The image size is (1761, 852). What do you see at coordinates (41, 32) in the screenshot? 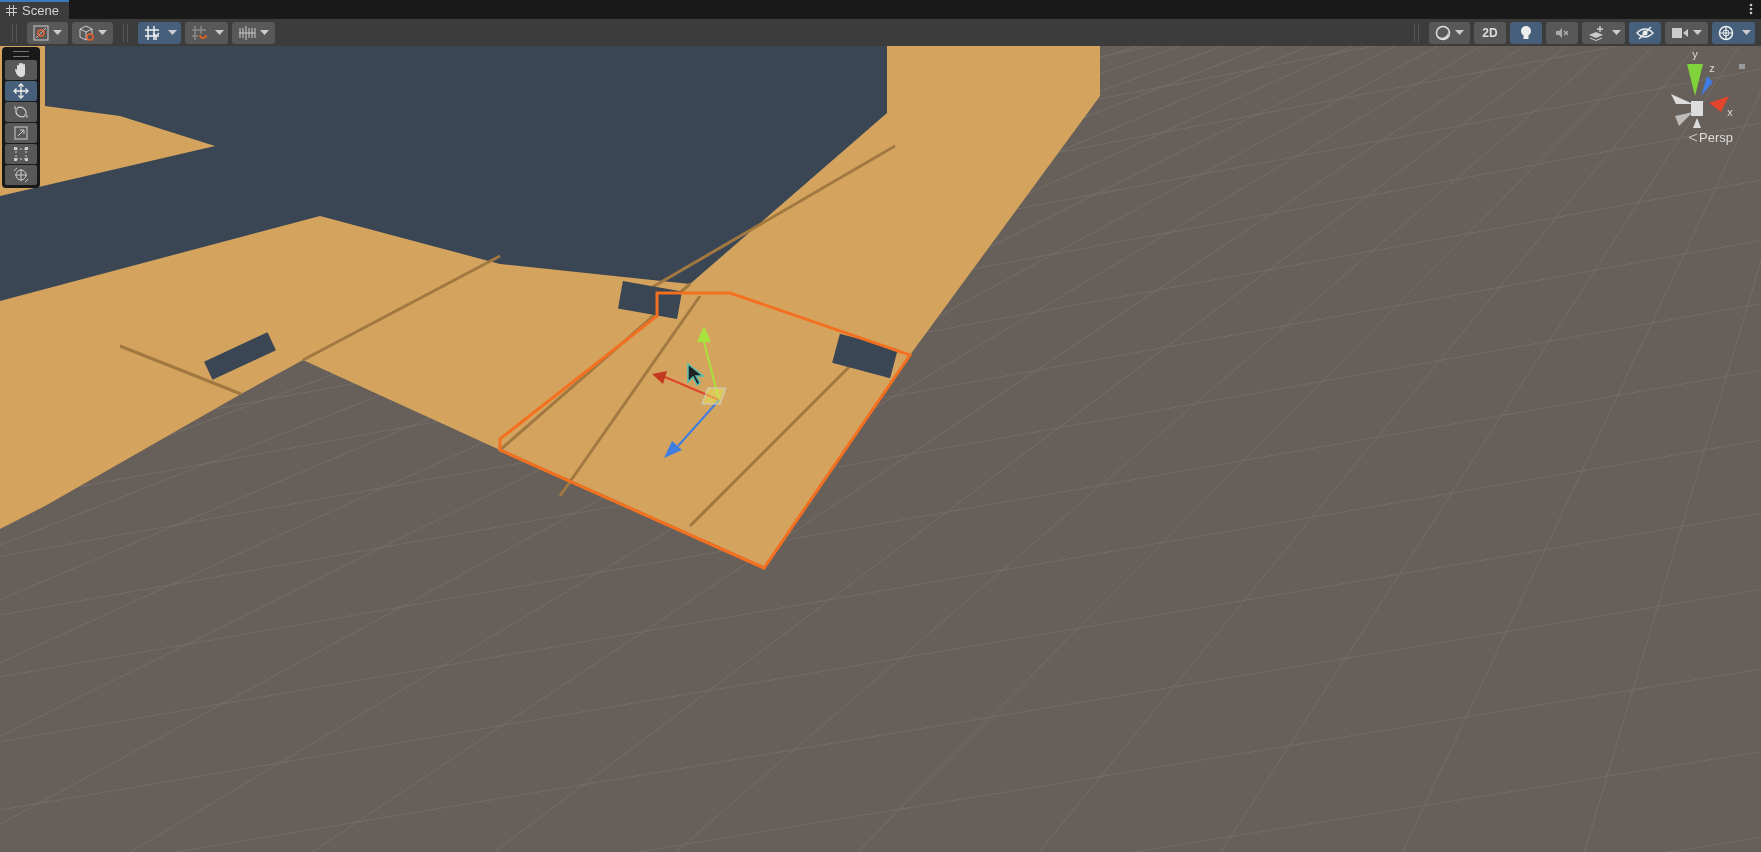
I see `draw-mode-icon` at bounding box center [41, 32].